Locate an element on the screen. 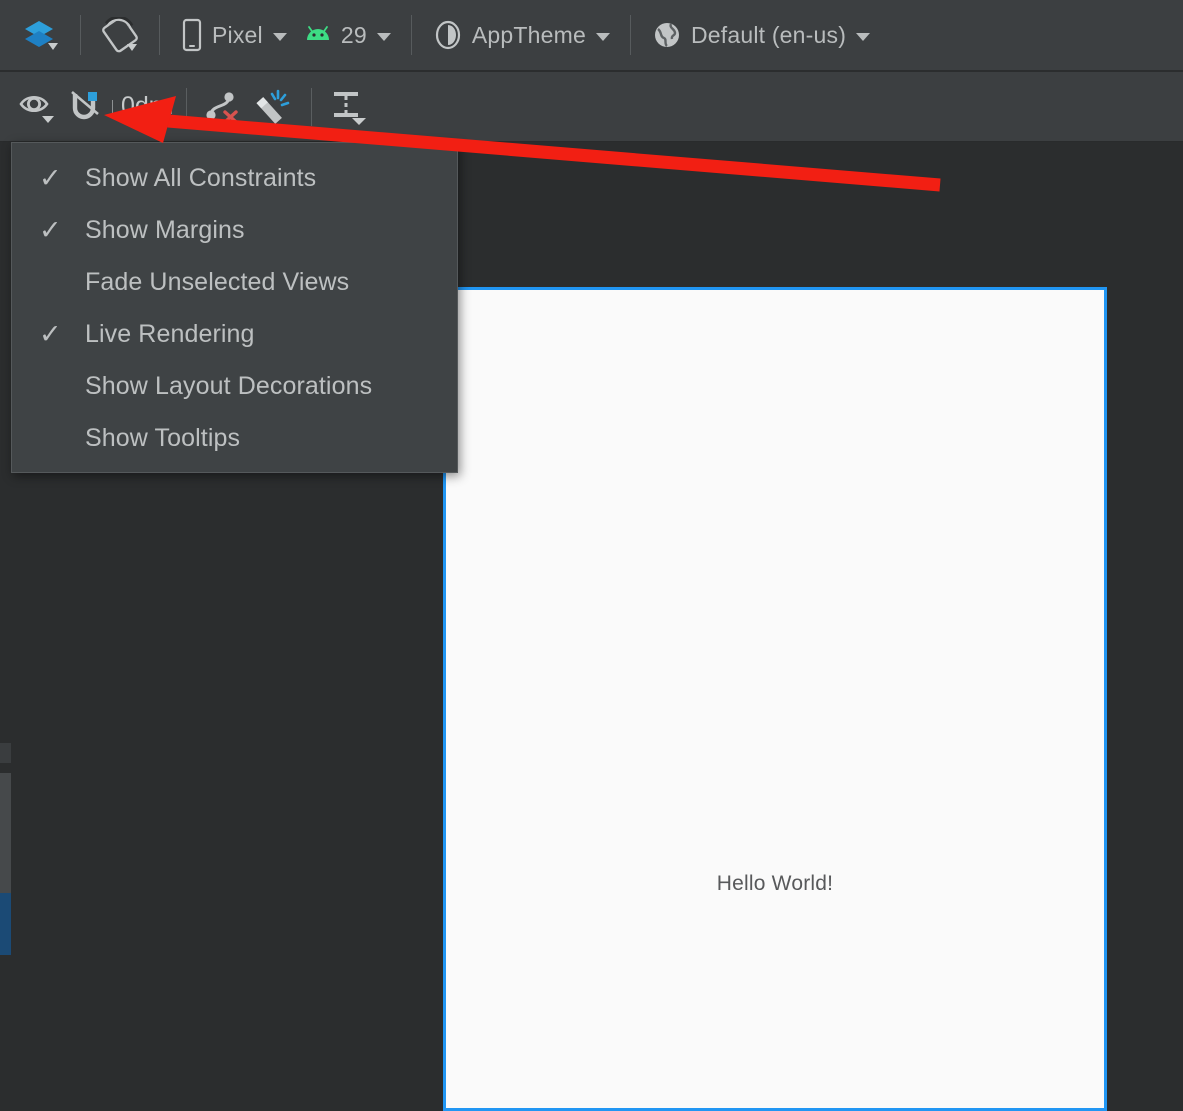 The image size is (1183, 1111). api-level-selector: 29 is located at coordinates (347, 35).